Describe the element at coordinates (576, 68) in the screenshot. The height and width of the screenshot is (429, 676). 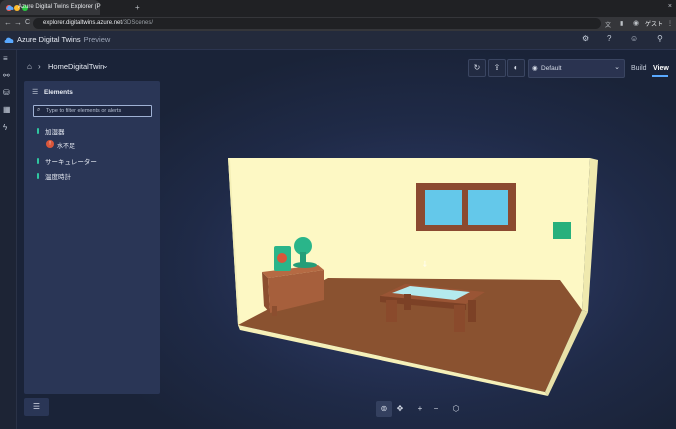
I see `scene-layer-select: ◉ Default ⌄` at that location.